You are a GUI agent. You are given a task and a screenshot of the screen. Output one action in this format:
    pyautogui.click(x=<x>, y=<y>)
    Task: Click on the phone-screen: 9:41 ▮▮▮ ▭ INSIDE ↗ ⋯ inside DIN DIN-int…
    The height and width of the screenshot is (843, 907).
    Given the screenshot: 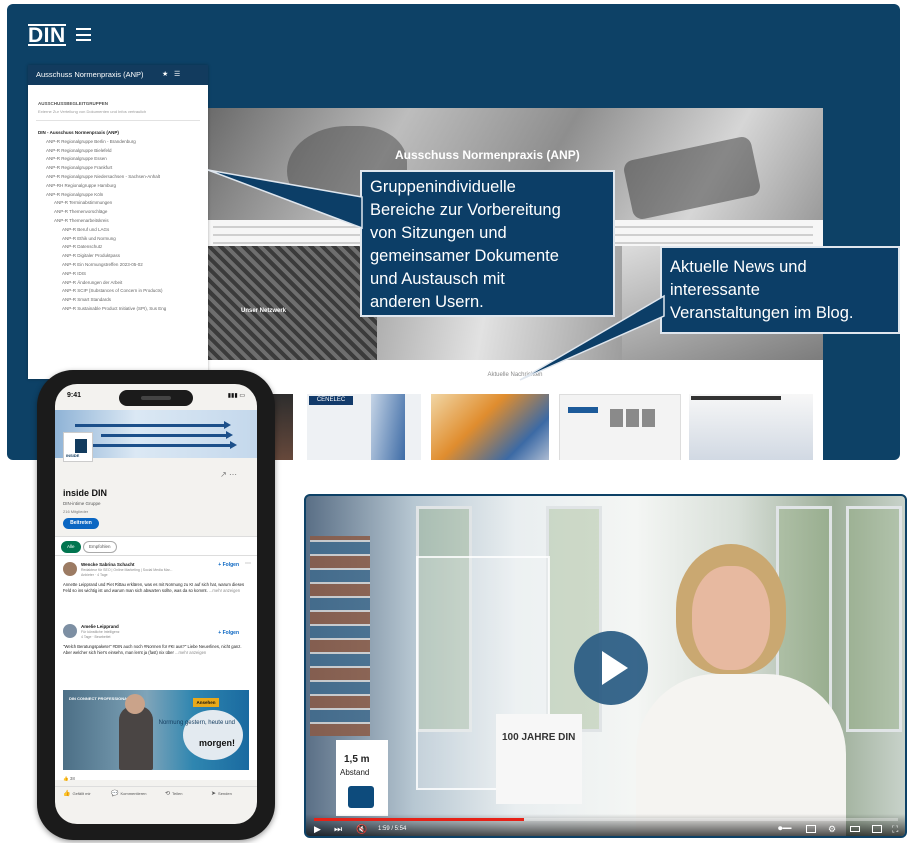 What is the action you would take?
    pyautogui.click(x=156, y=604)
    